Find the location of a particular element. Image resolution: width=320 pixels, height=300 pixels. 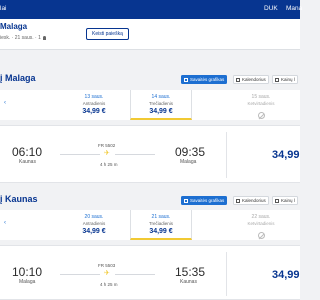

summary-route: Malaga is located at coordinates (14, 26).